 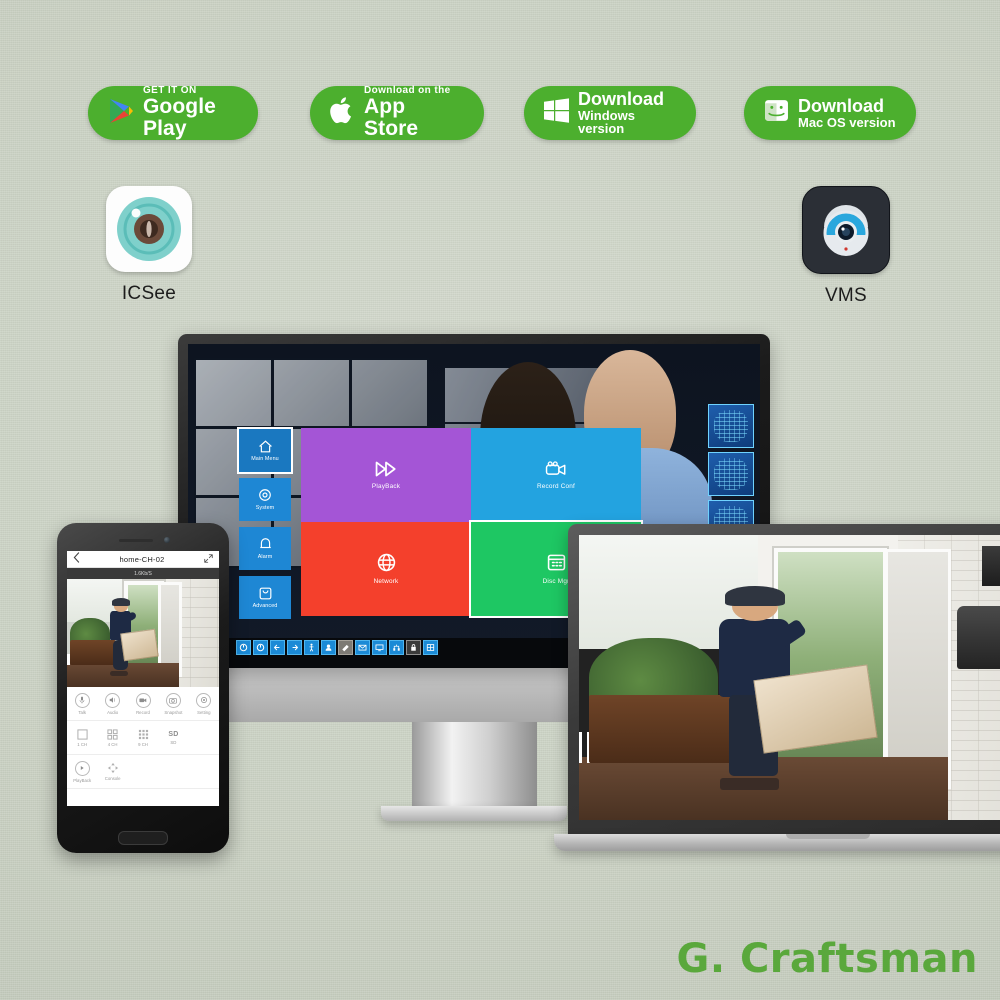 What do you see at coordinates (112, 778) in the screenshot?
I see `control-label: Console` at bounding box center [112, 778].